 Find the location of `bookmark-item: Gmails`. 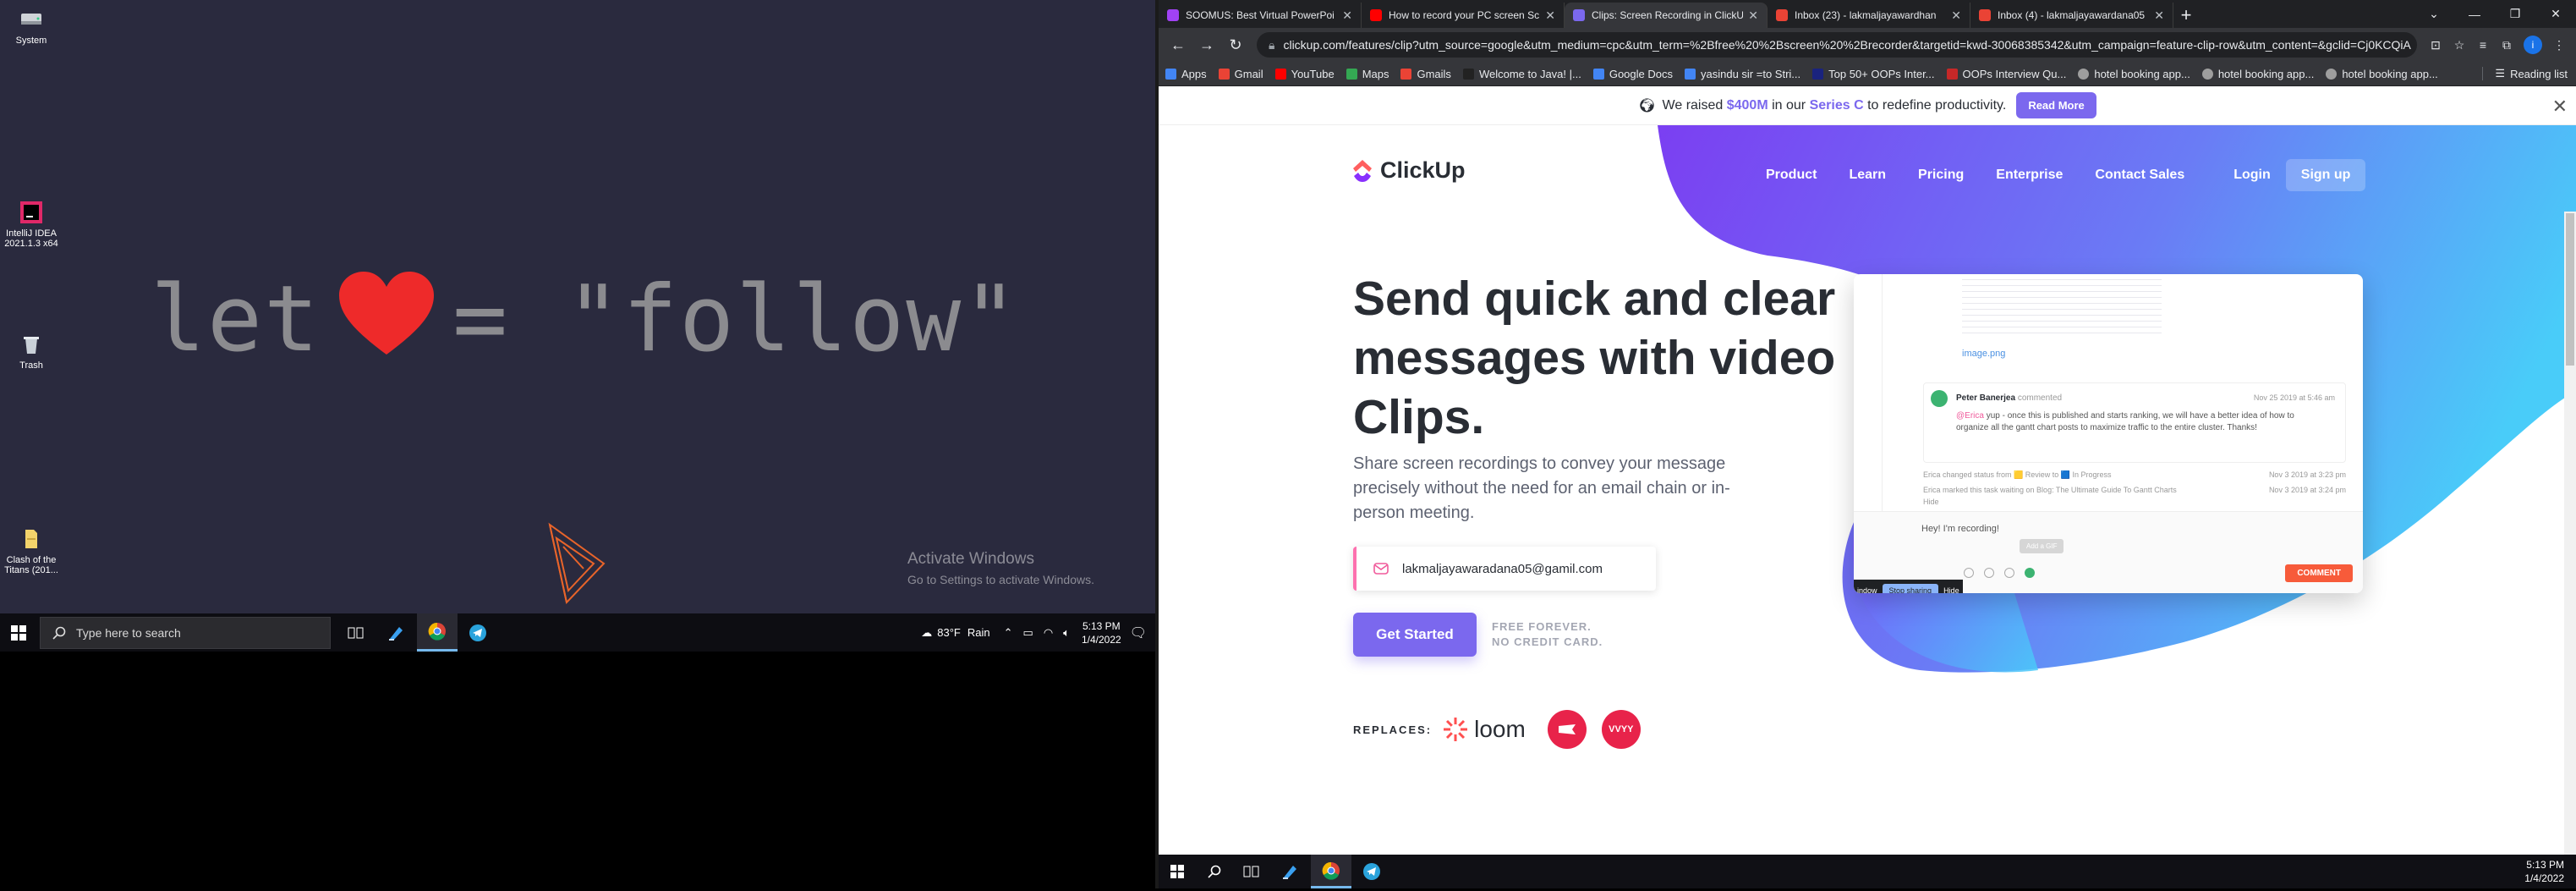

bookmark-item: Gmails is located at coordinates (1425, 74).